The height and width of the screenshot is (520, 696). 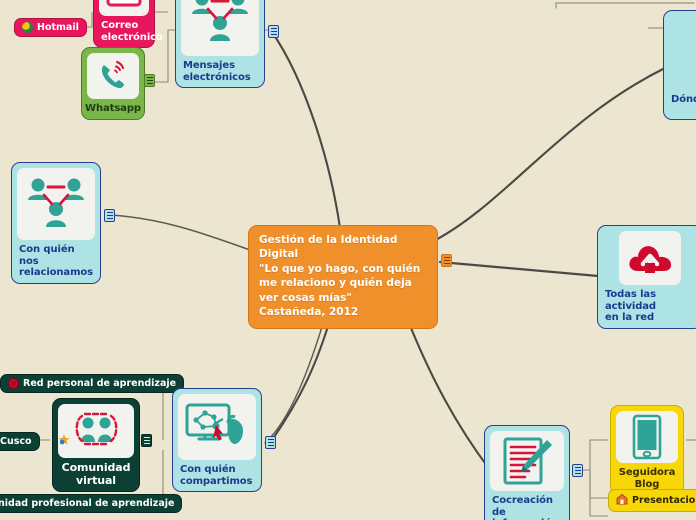 I want to click on node-red-personal-aprendizaje: Red personal de aprendizaje, so click(x=92, y=383).